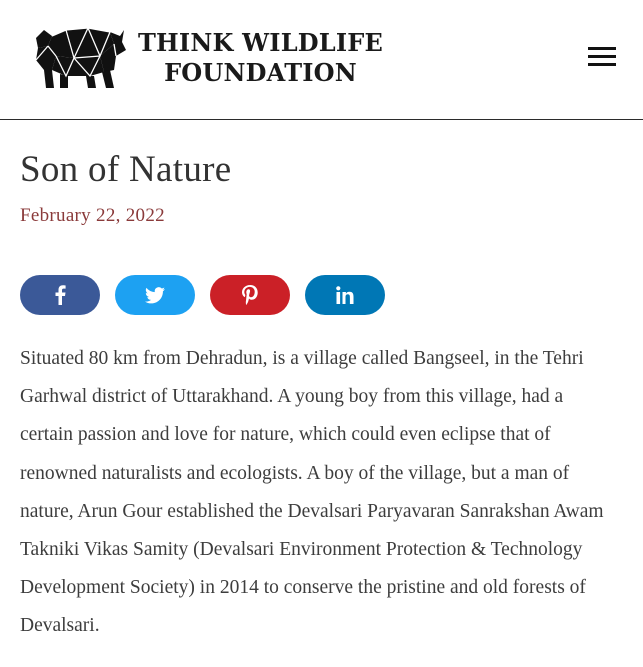  What do you see at coordinates (92, 215) in the screenshot?
I see `post-date: February 22, 2022` at bounding box center [92, 215].